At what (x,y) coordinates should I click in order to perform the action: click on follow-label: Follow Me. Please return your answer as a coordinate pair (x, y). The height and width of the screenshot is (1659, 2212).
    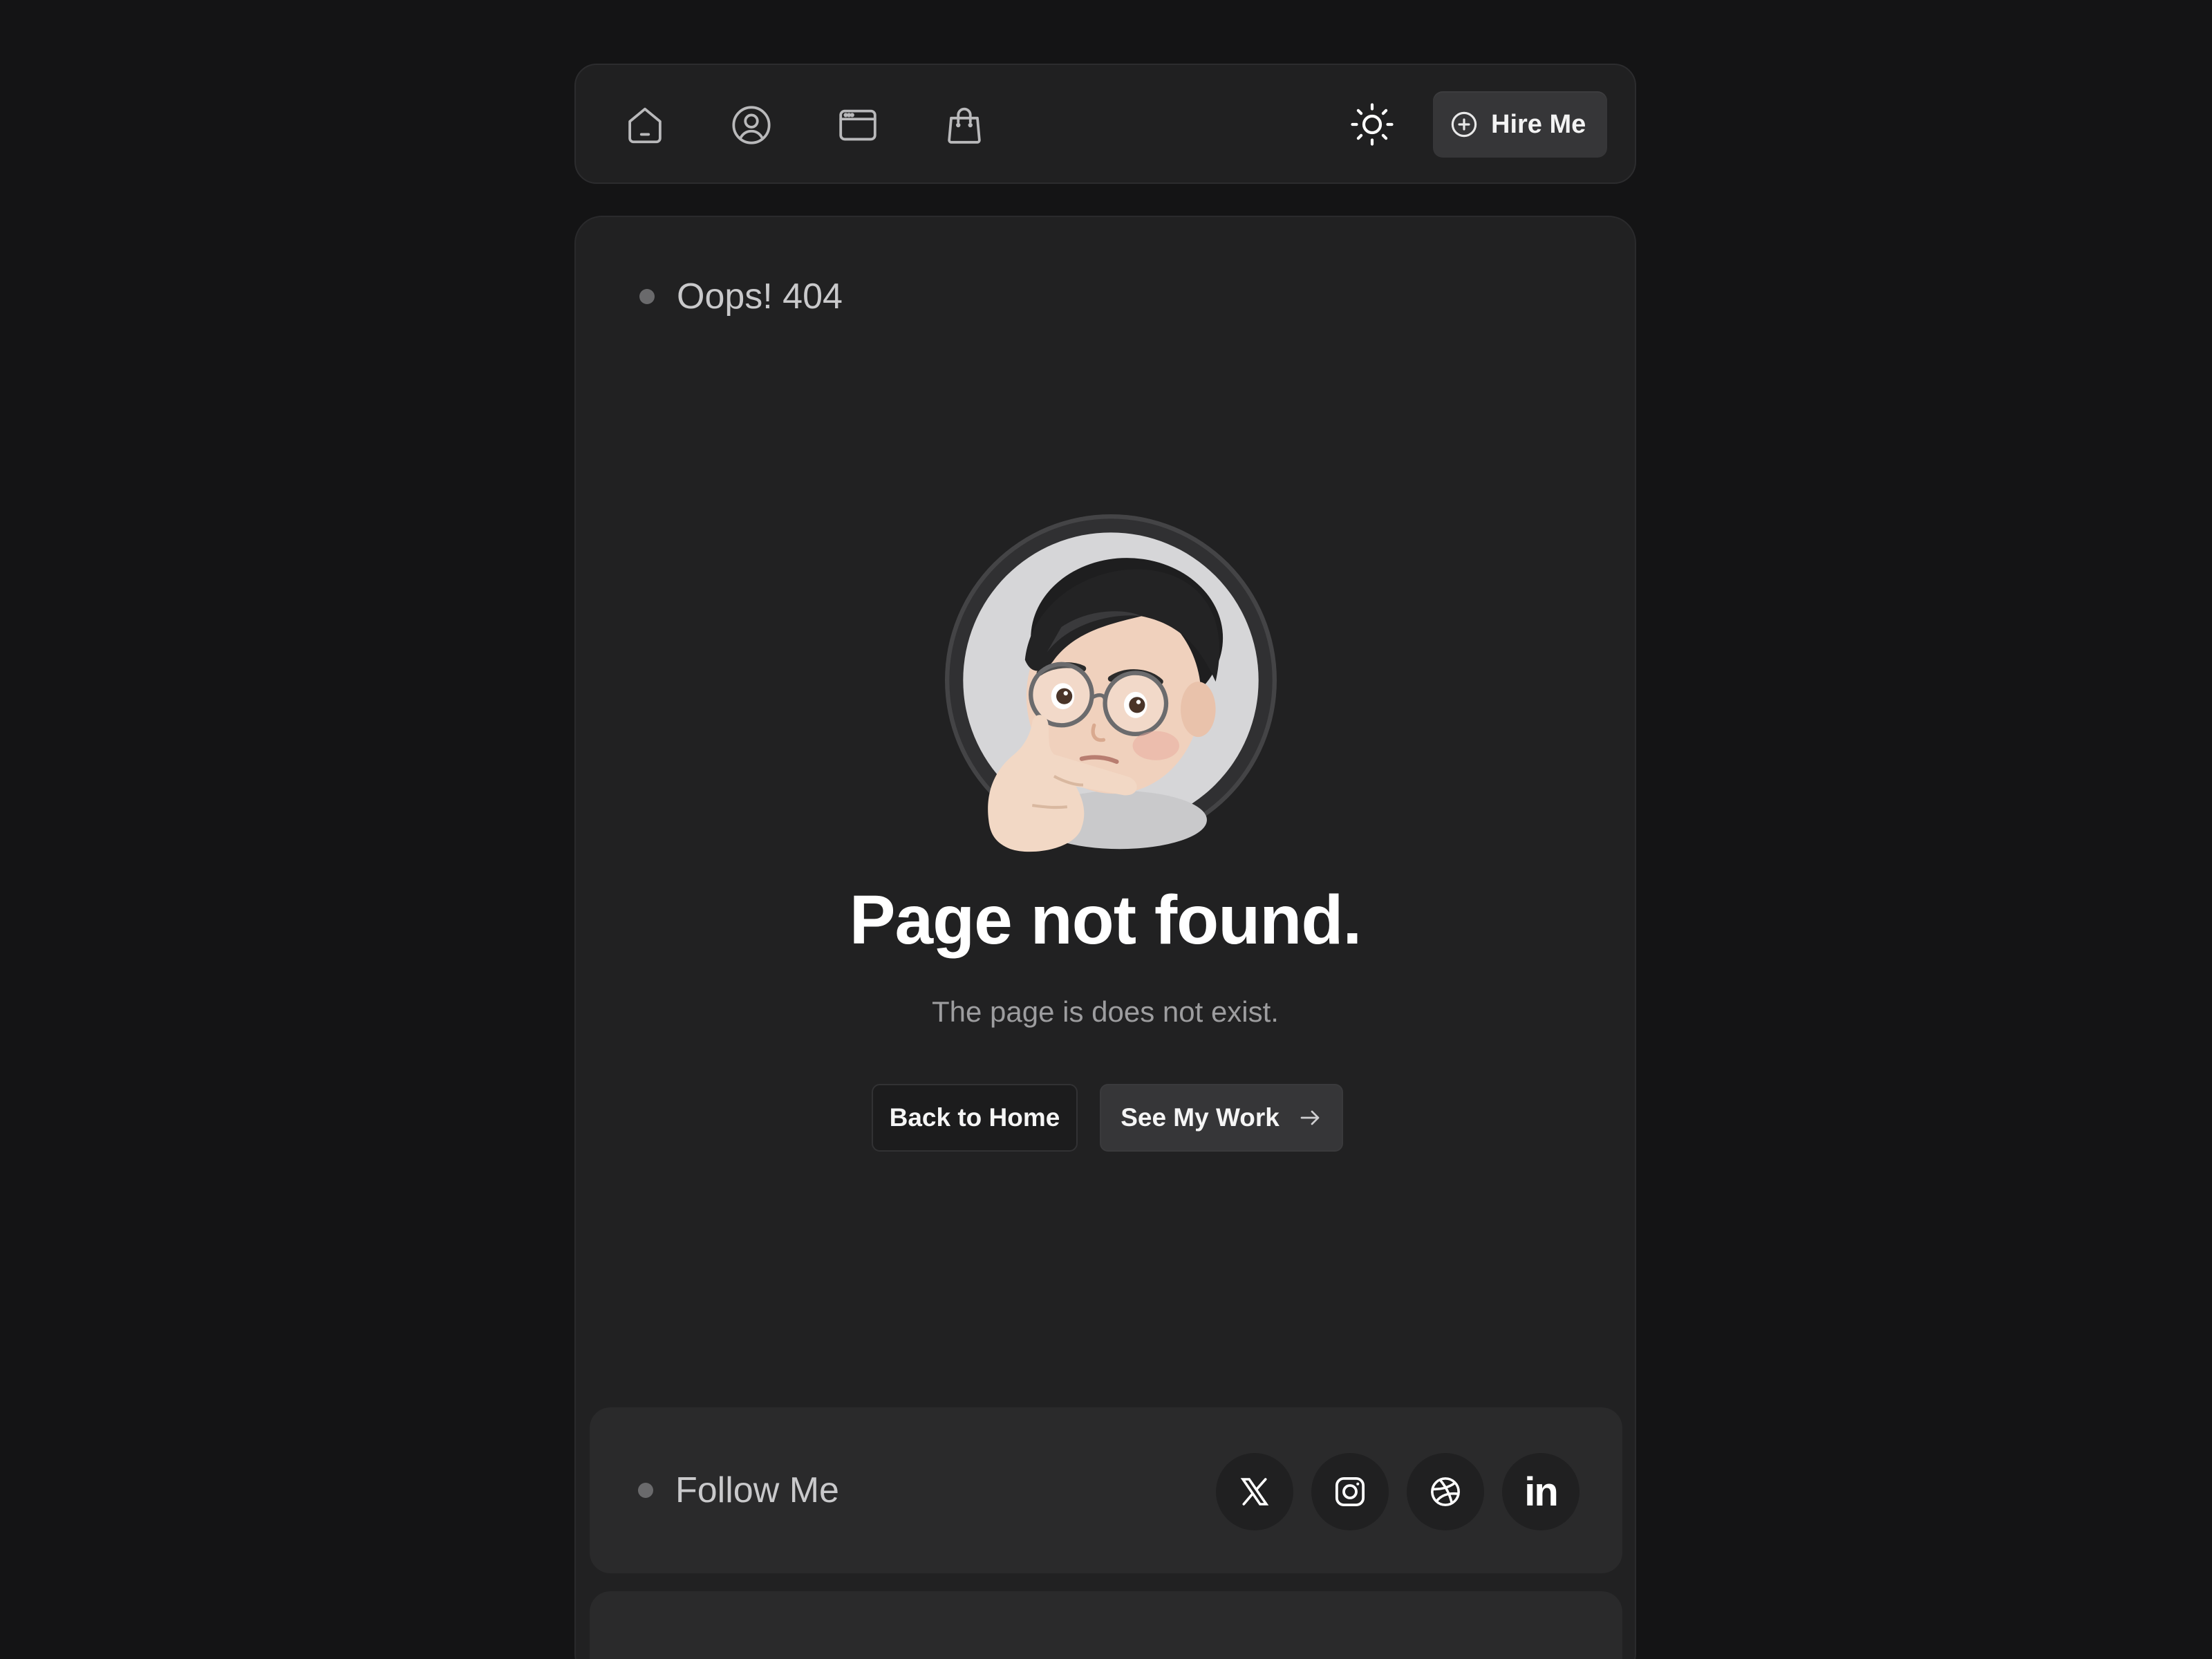
    Looking at the image, I should click on (739, 1490).